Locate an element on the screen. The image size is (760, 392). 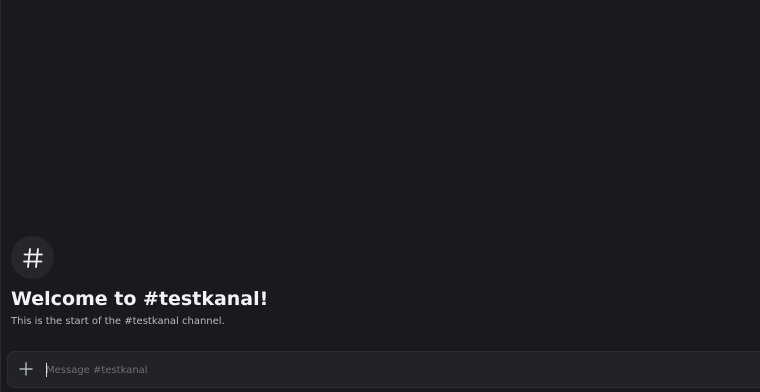
message-composer is located at coordinates (383, 369).